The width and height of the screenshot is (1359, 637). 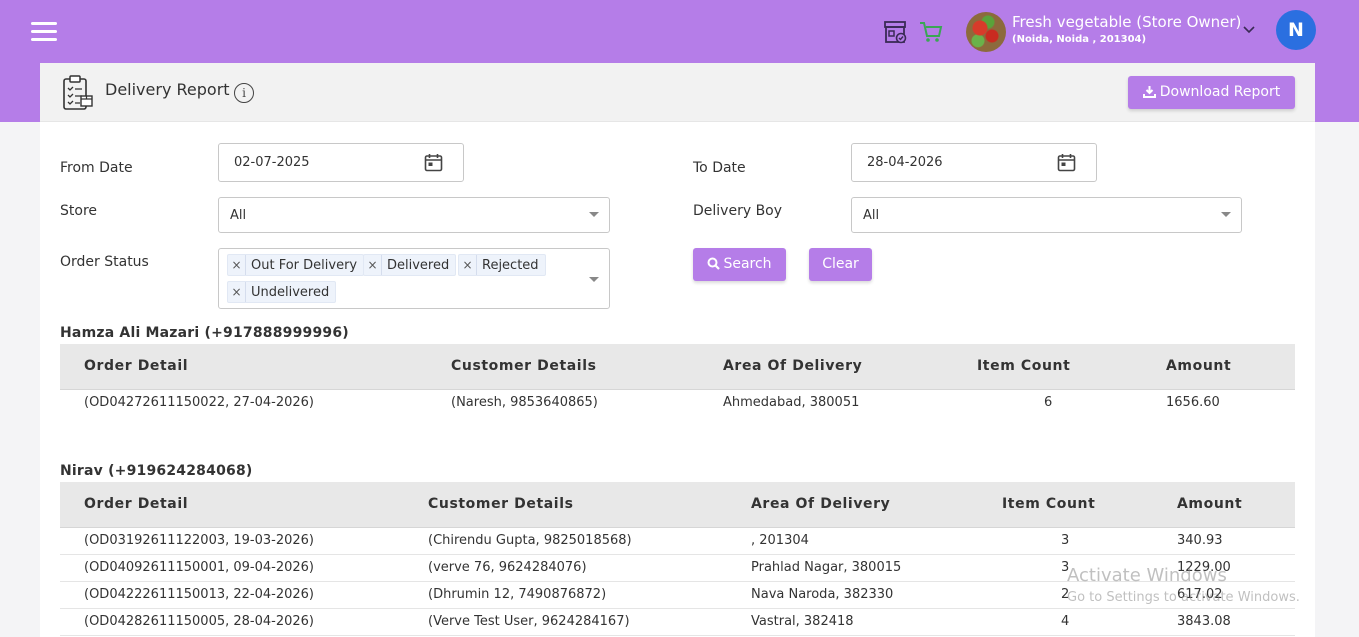 What do you see at coordinates (296, 265) in the screenshot?
I see `status-chip: × Out For Delivery` at bounding box center [296, 265].